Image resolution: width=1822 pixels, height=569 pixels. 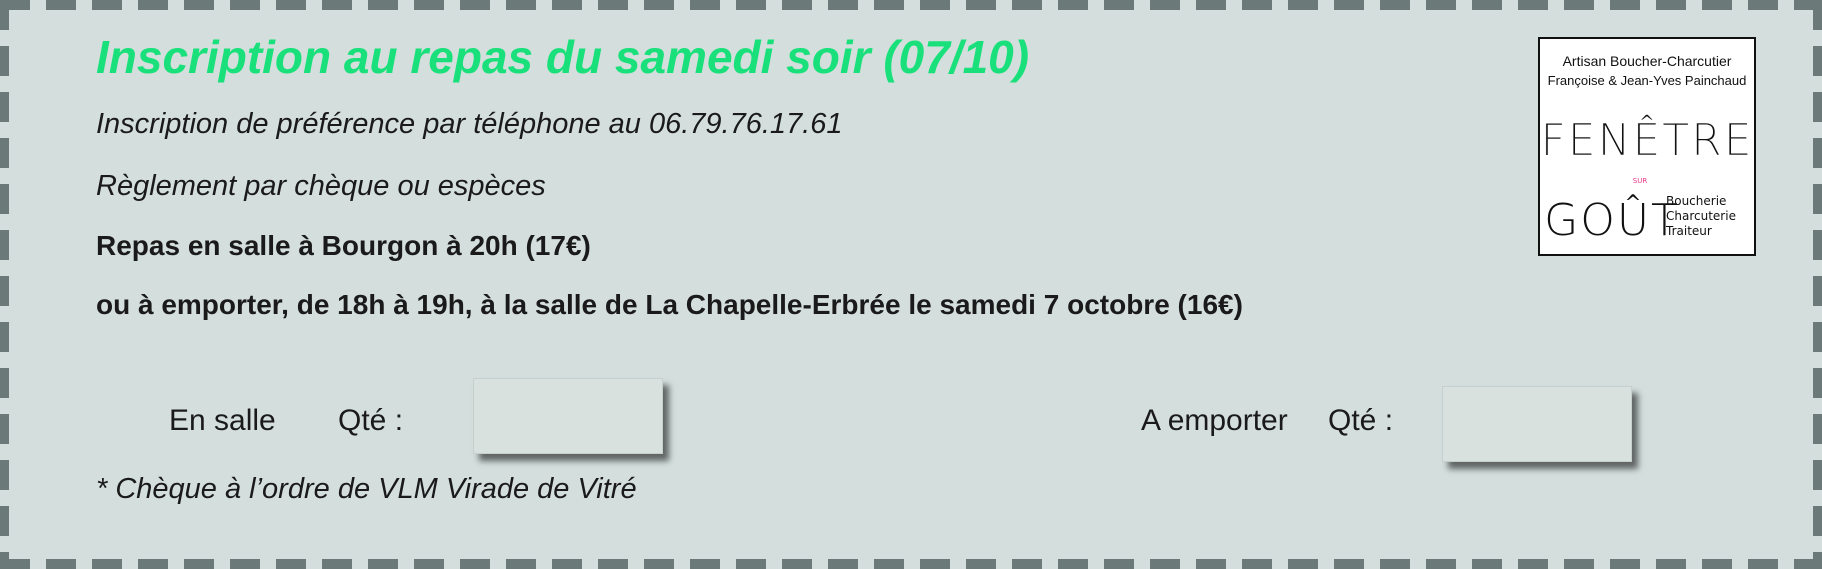 What do you see at coordinates (1696, 201) in the screenshot?
I see `logo-tag-boucherie: Boucherie` at bounding box center [1696, 201].